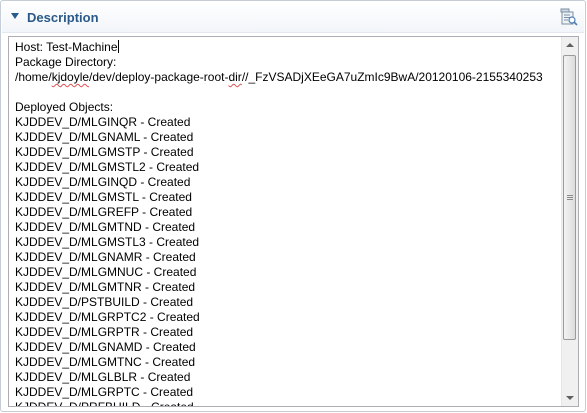 This screenshot has height=413, width=587. I want to click on deployed-object-line: KJDDEV_D/MLGRPTC - Created, so click(104, 392).